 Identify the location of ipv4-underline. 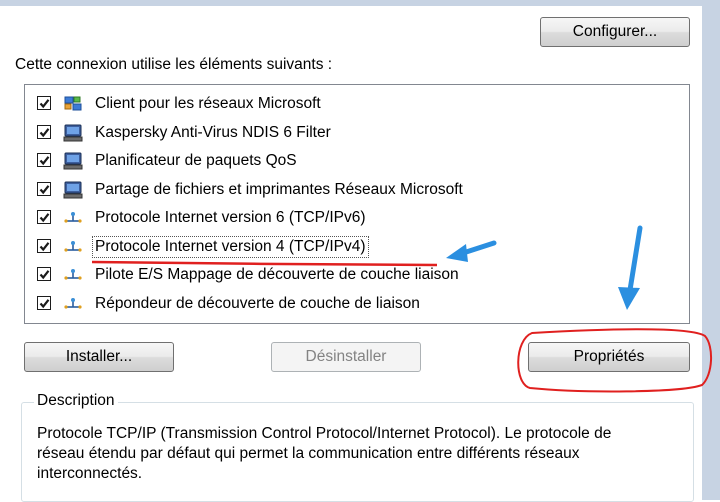
(264, 263).